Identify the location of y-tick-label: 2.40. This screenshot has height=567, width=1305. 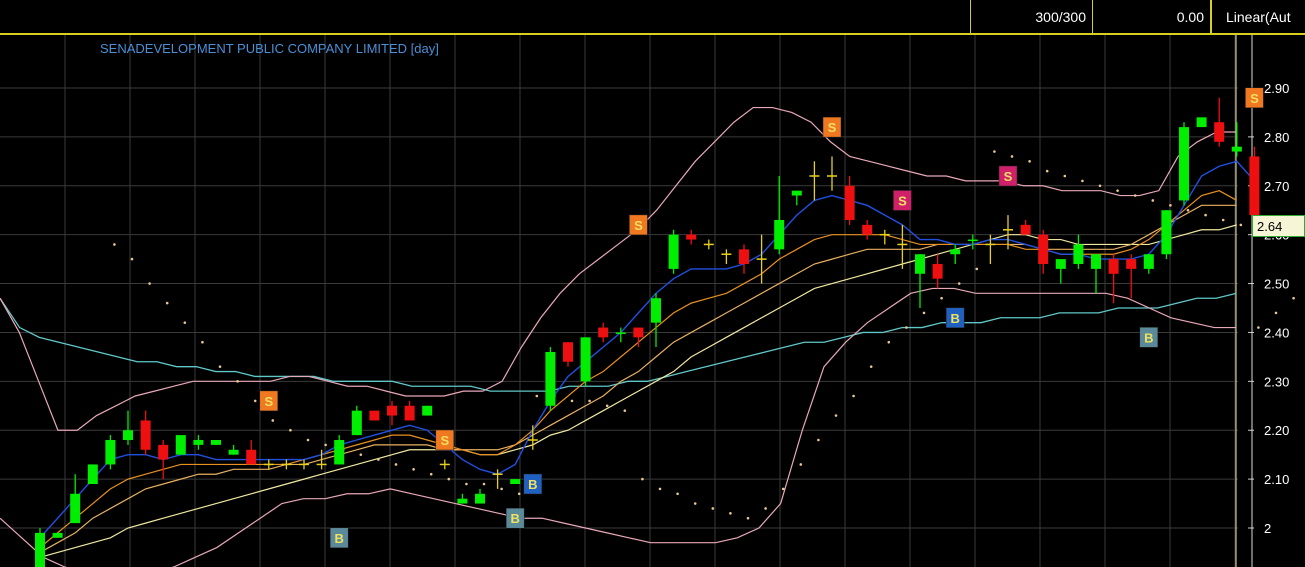
(1276, 332).